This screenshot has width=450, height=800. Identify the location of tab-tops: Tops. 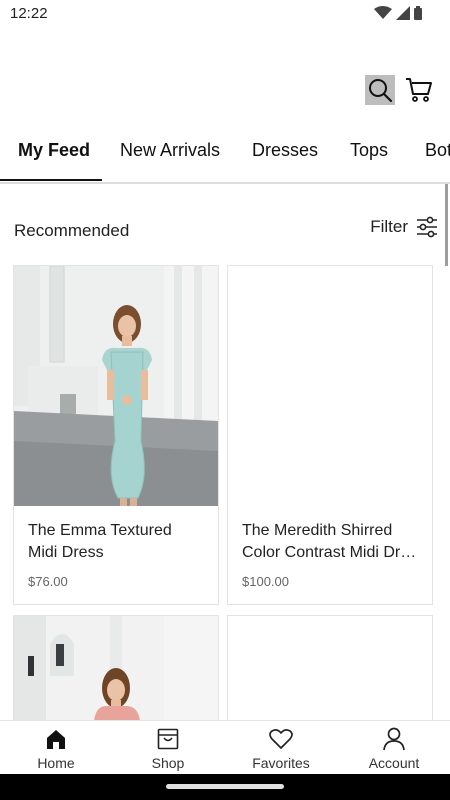
(369, 150).